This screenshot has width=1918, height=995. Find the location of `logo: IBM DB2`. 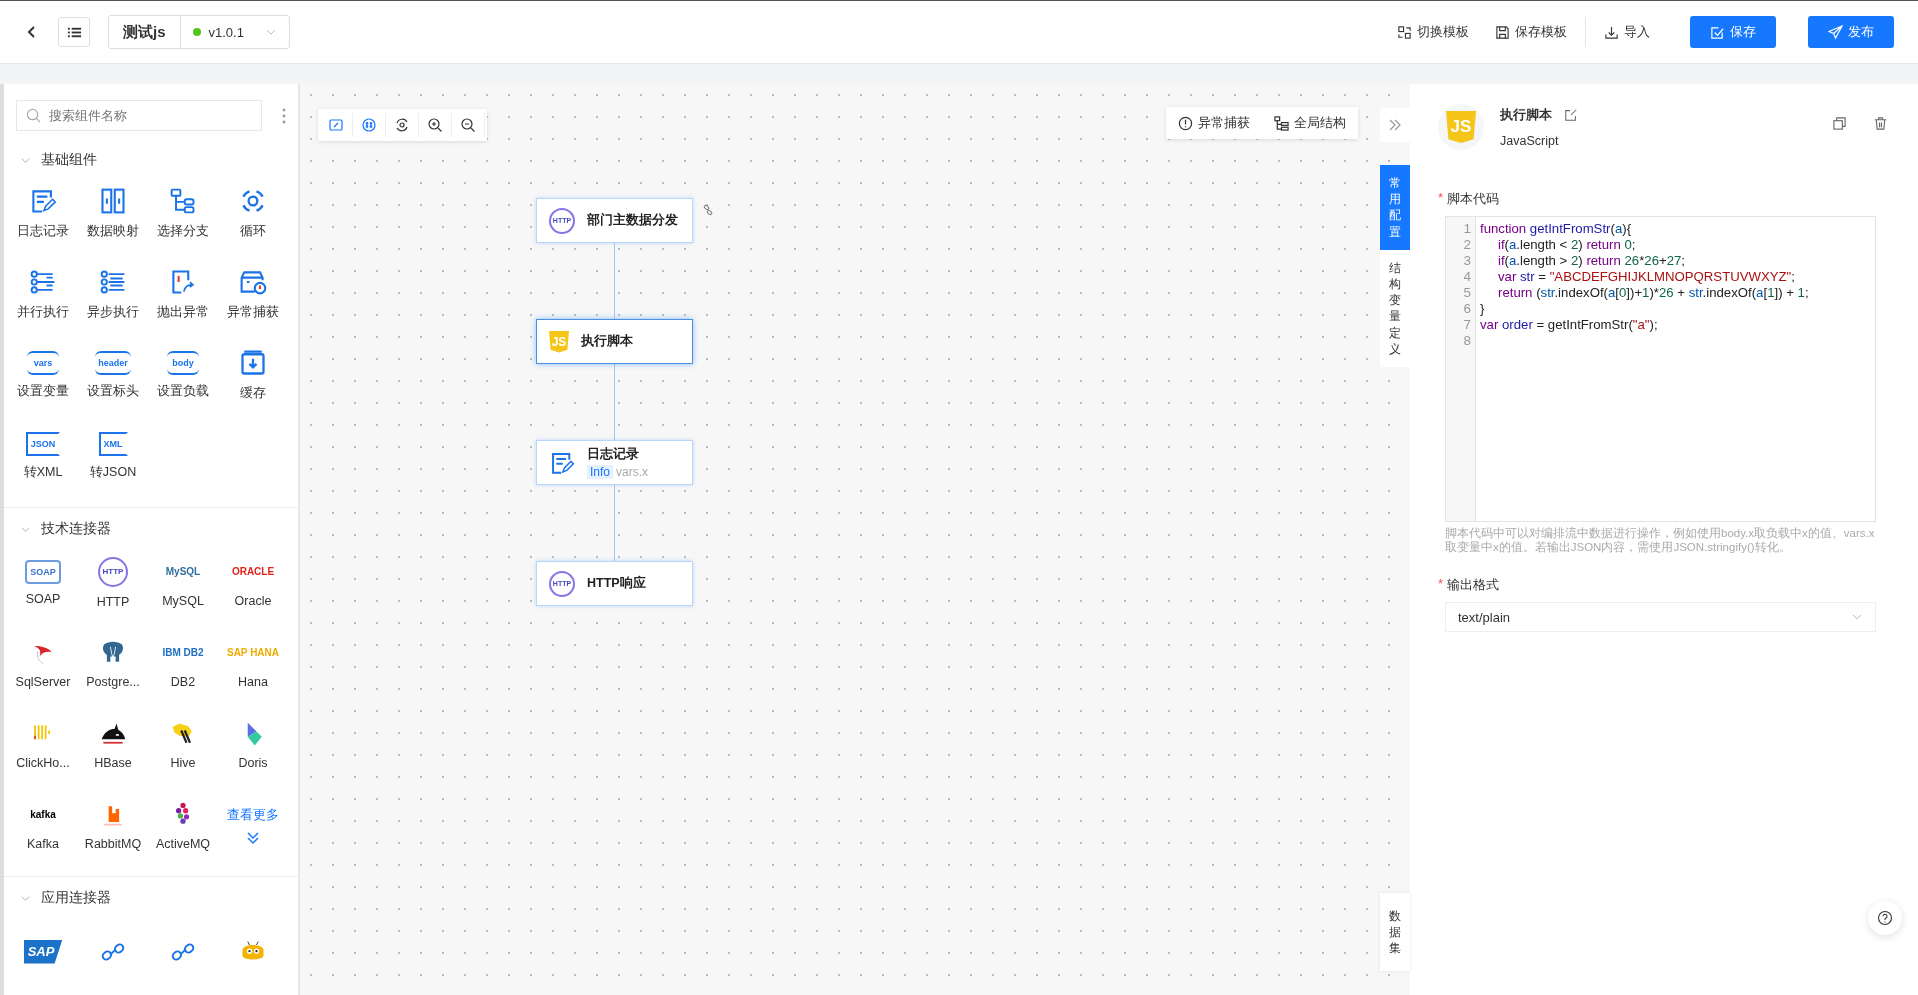

logo: IBM DB2 is located at coordinates (183, 652).